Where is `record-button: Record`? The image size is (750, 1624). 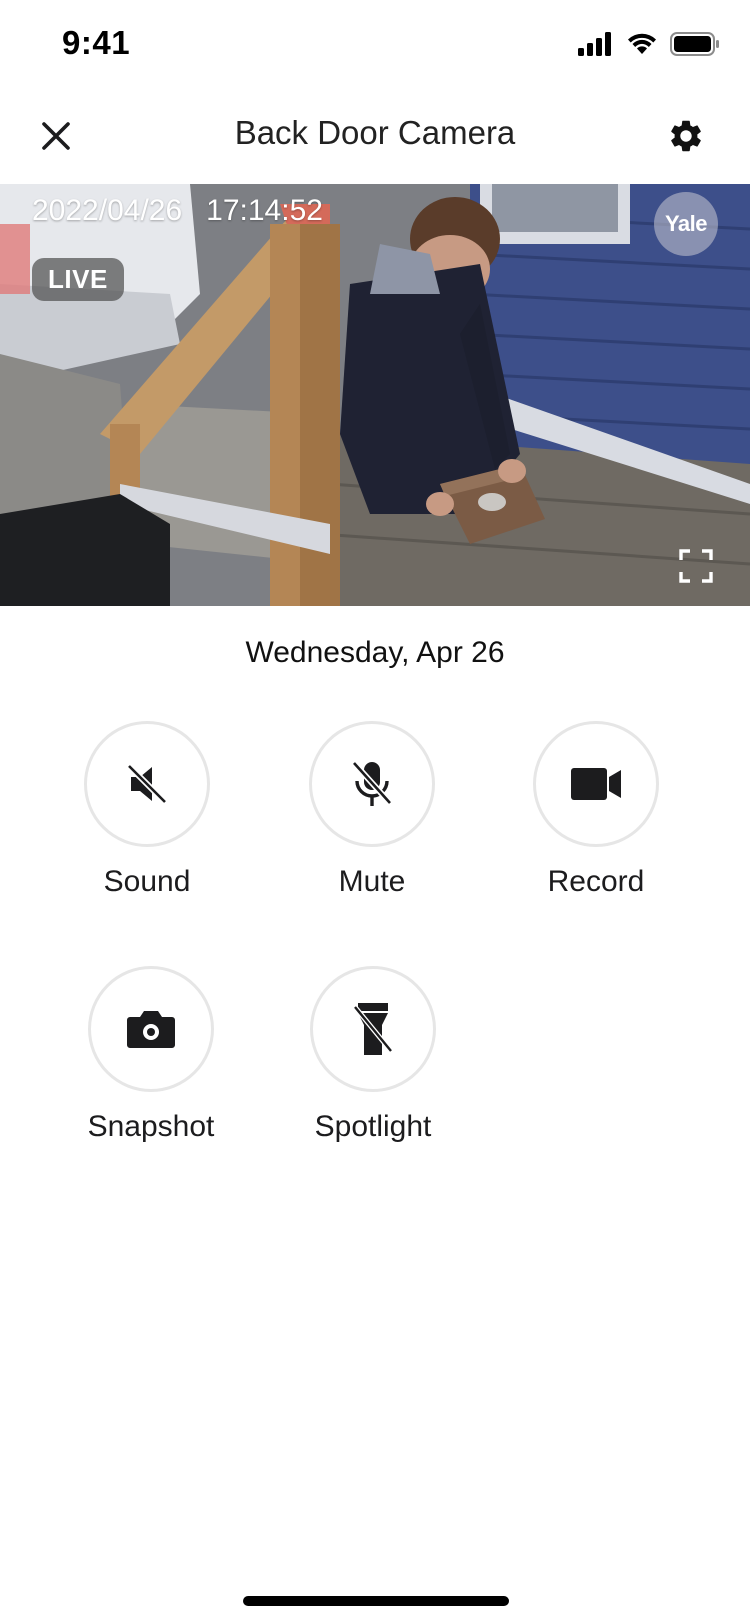 record-button: Record is located at coordinates (596, 810).